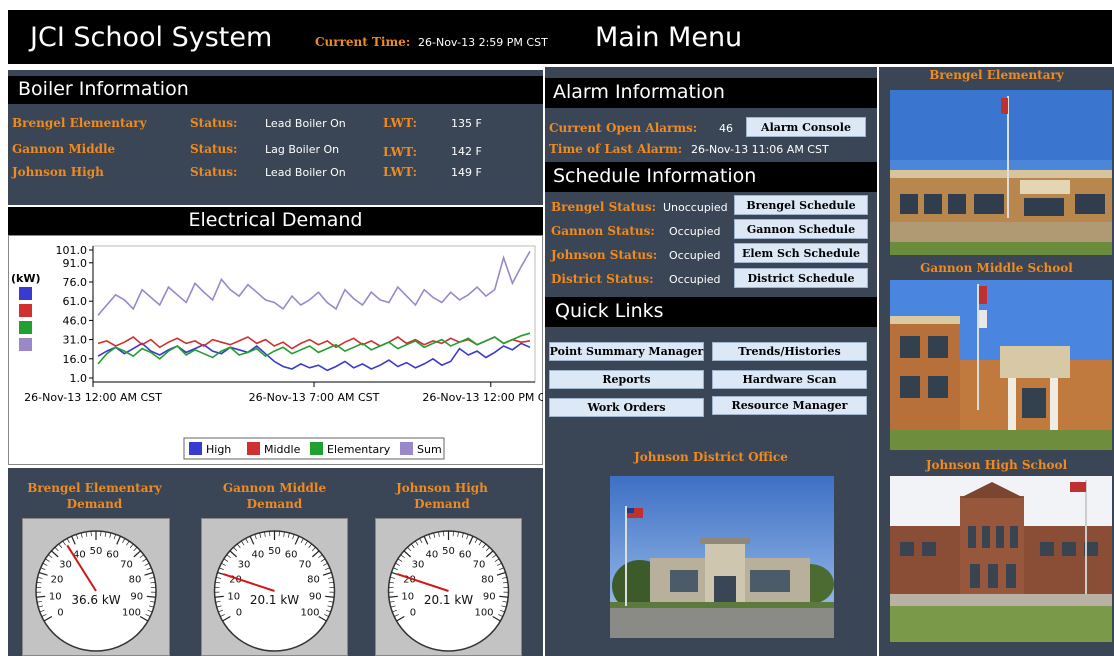  Describe the element at coordinates (695, 231) in the screenshot. I see `schedule-value-2: Occupied` at that location.